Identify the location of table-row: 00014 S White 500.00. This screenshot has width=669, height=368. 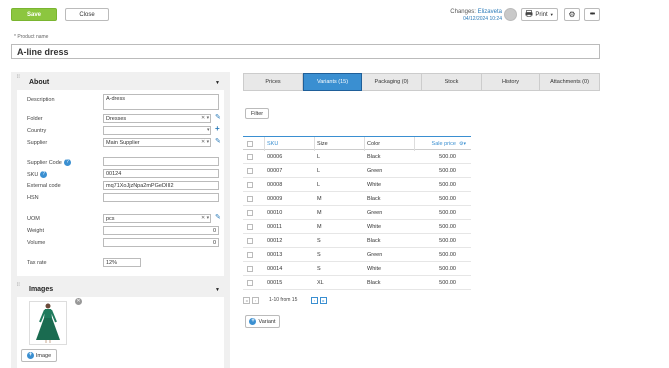
(357, 269).